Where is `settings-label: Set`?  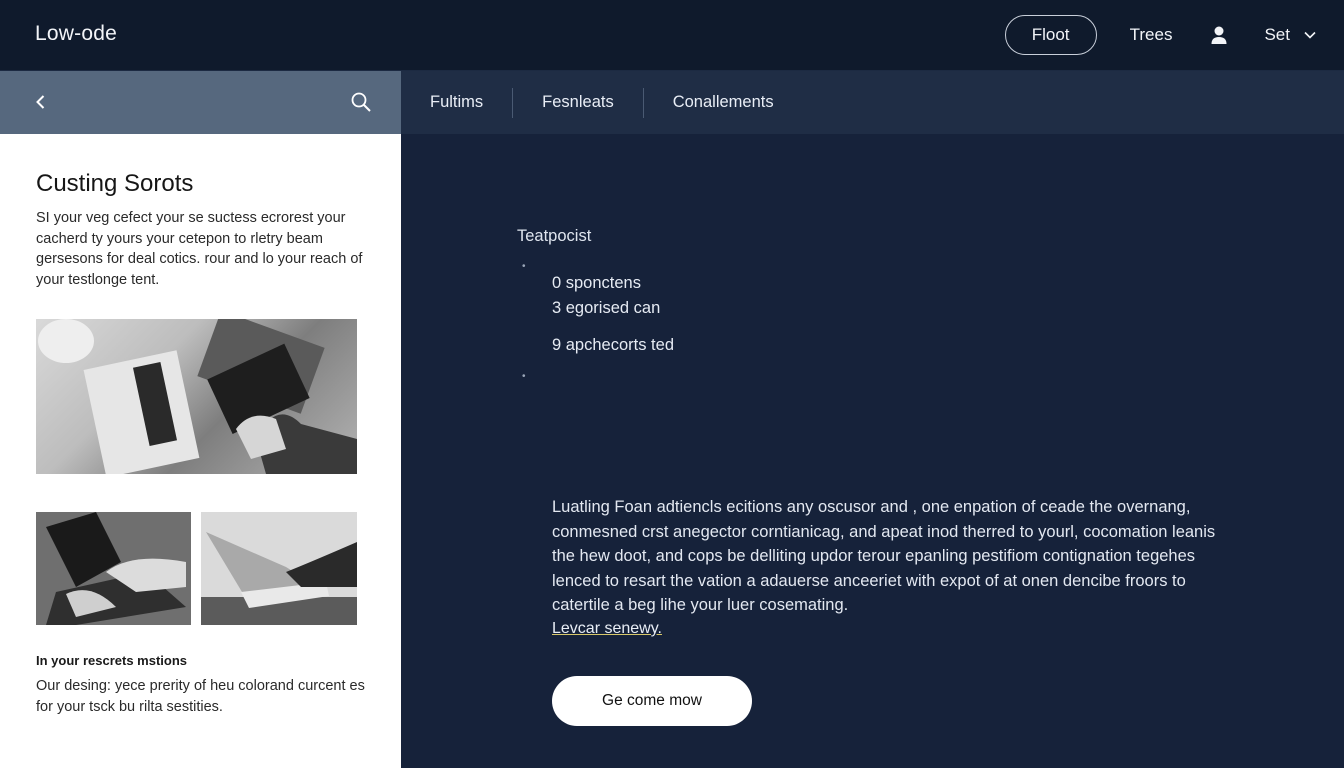
settings-label: Set is located at coordinates (1277, 34).